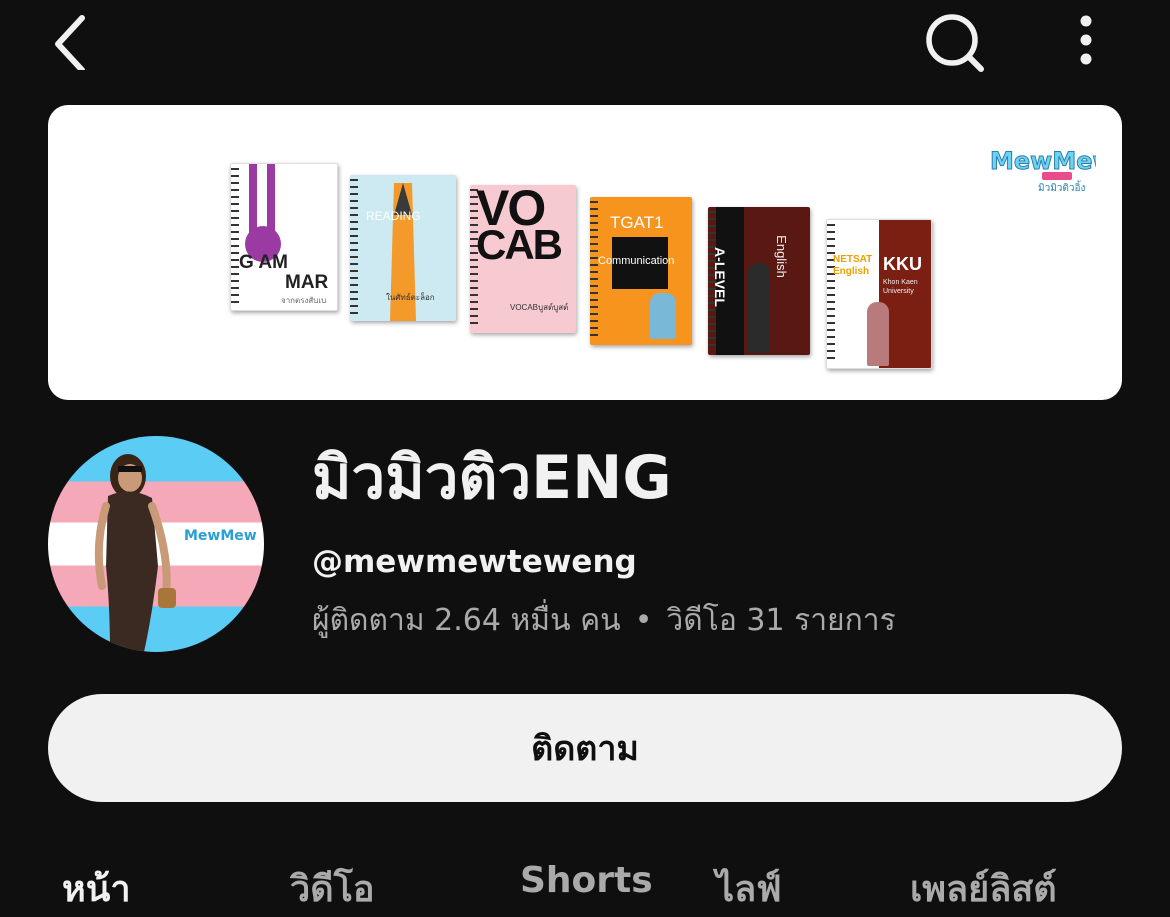 This screenshot has width=1170, height=917. What do you see at coordinates (585, 748) in the screenshot?
I see `subscribe-button: ติดตาม` at bounding box center [585, 748].